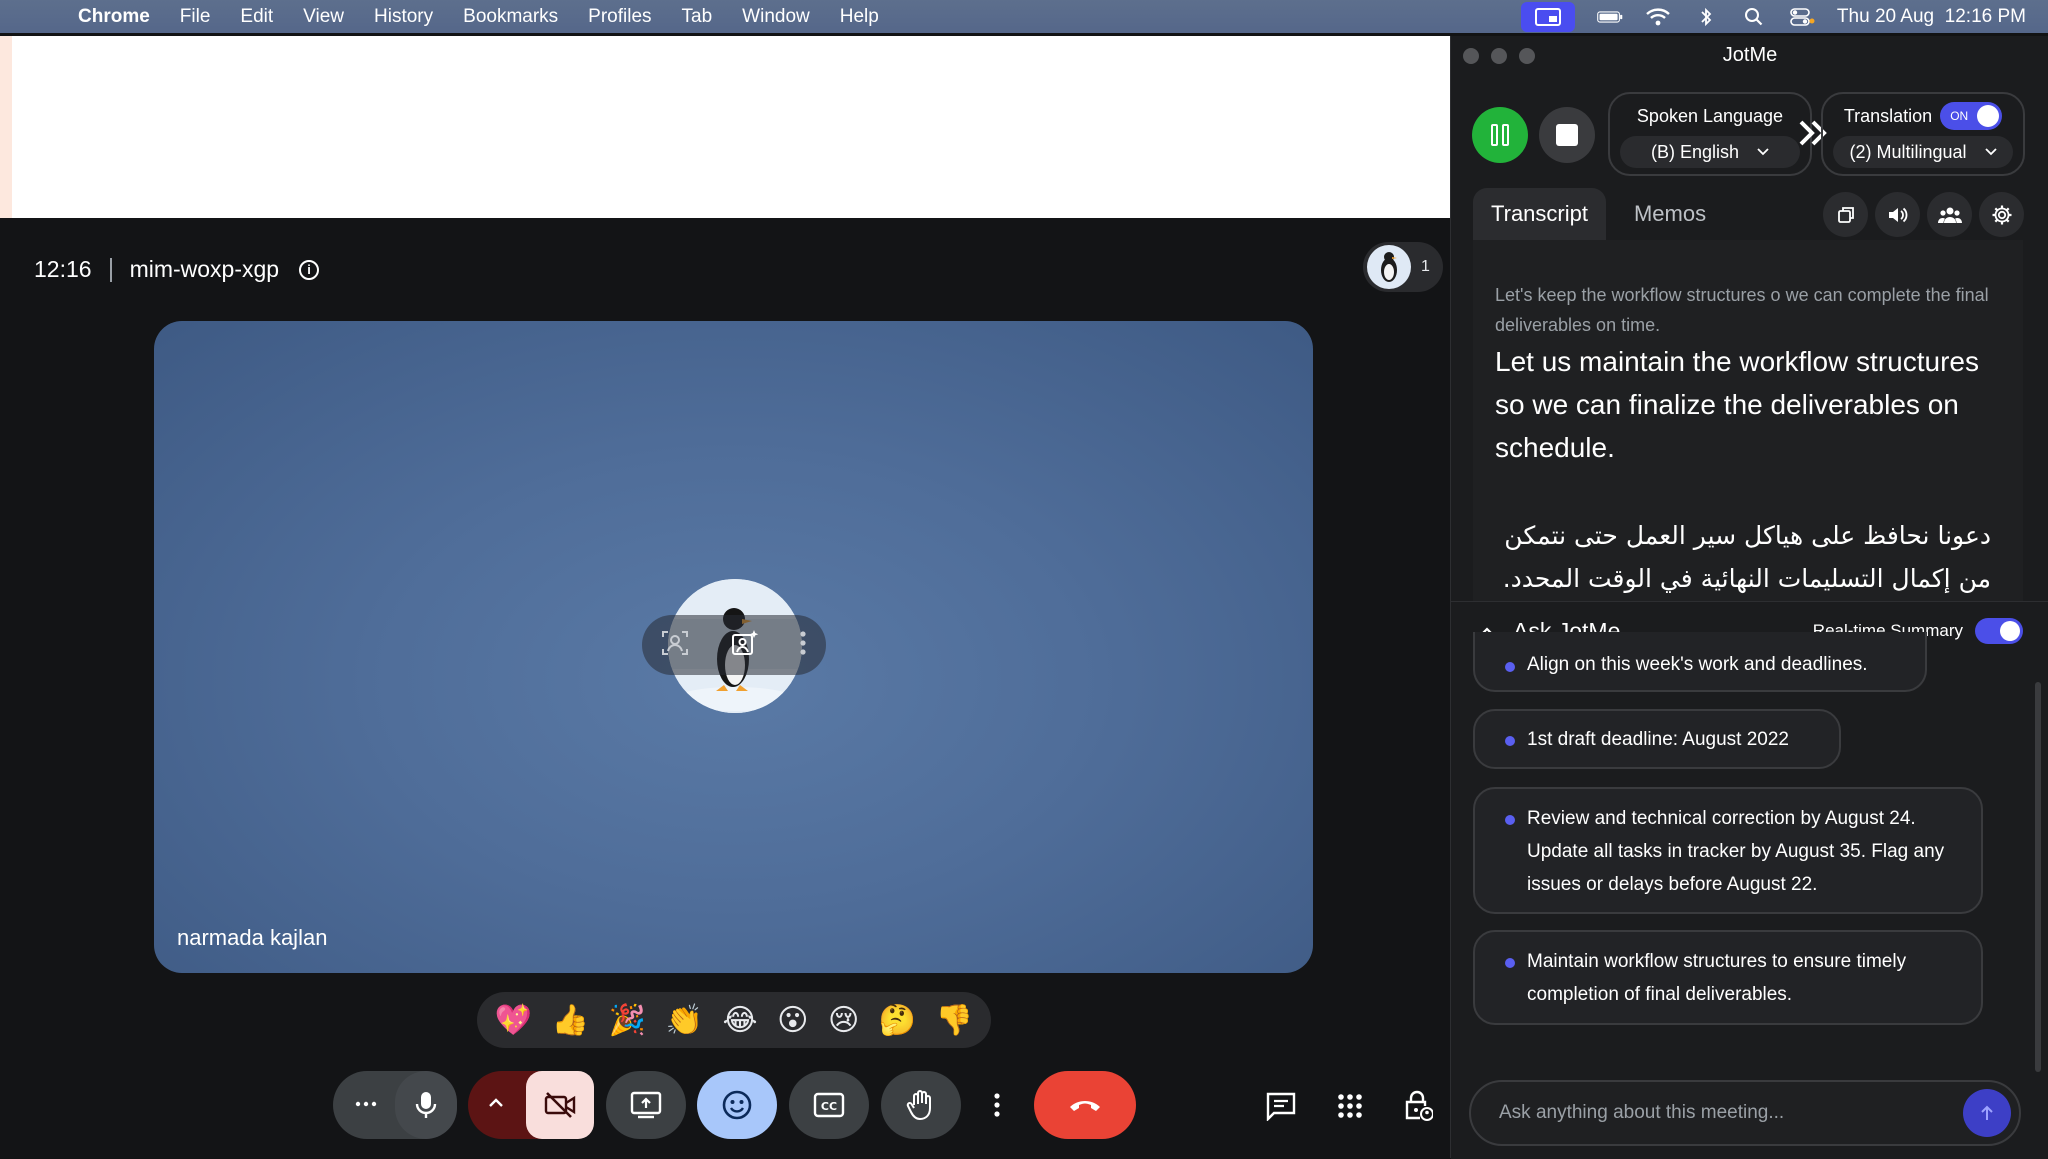 This screenshot has width=2048, height=1159. Describe the element at coordinates (570, 1020) in the screenshot. I see `reaction-thumbs-up: 👍` at that location.